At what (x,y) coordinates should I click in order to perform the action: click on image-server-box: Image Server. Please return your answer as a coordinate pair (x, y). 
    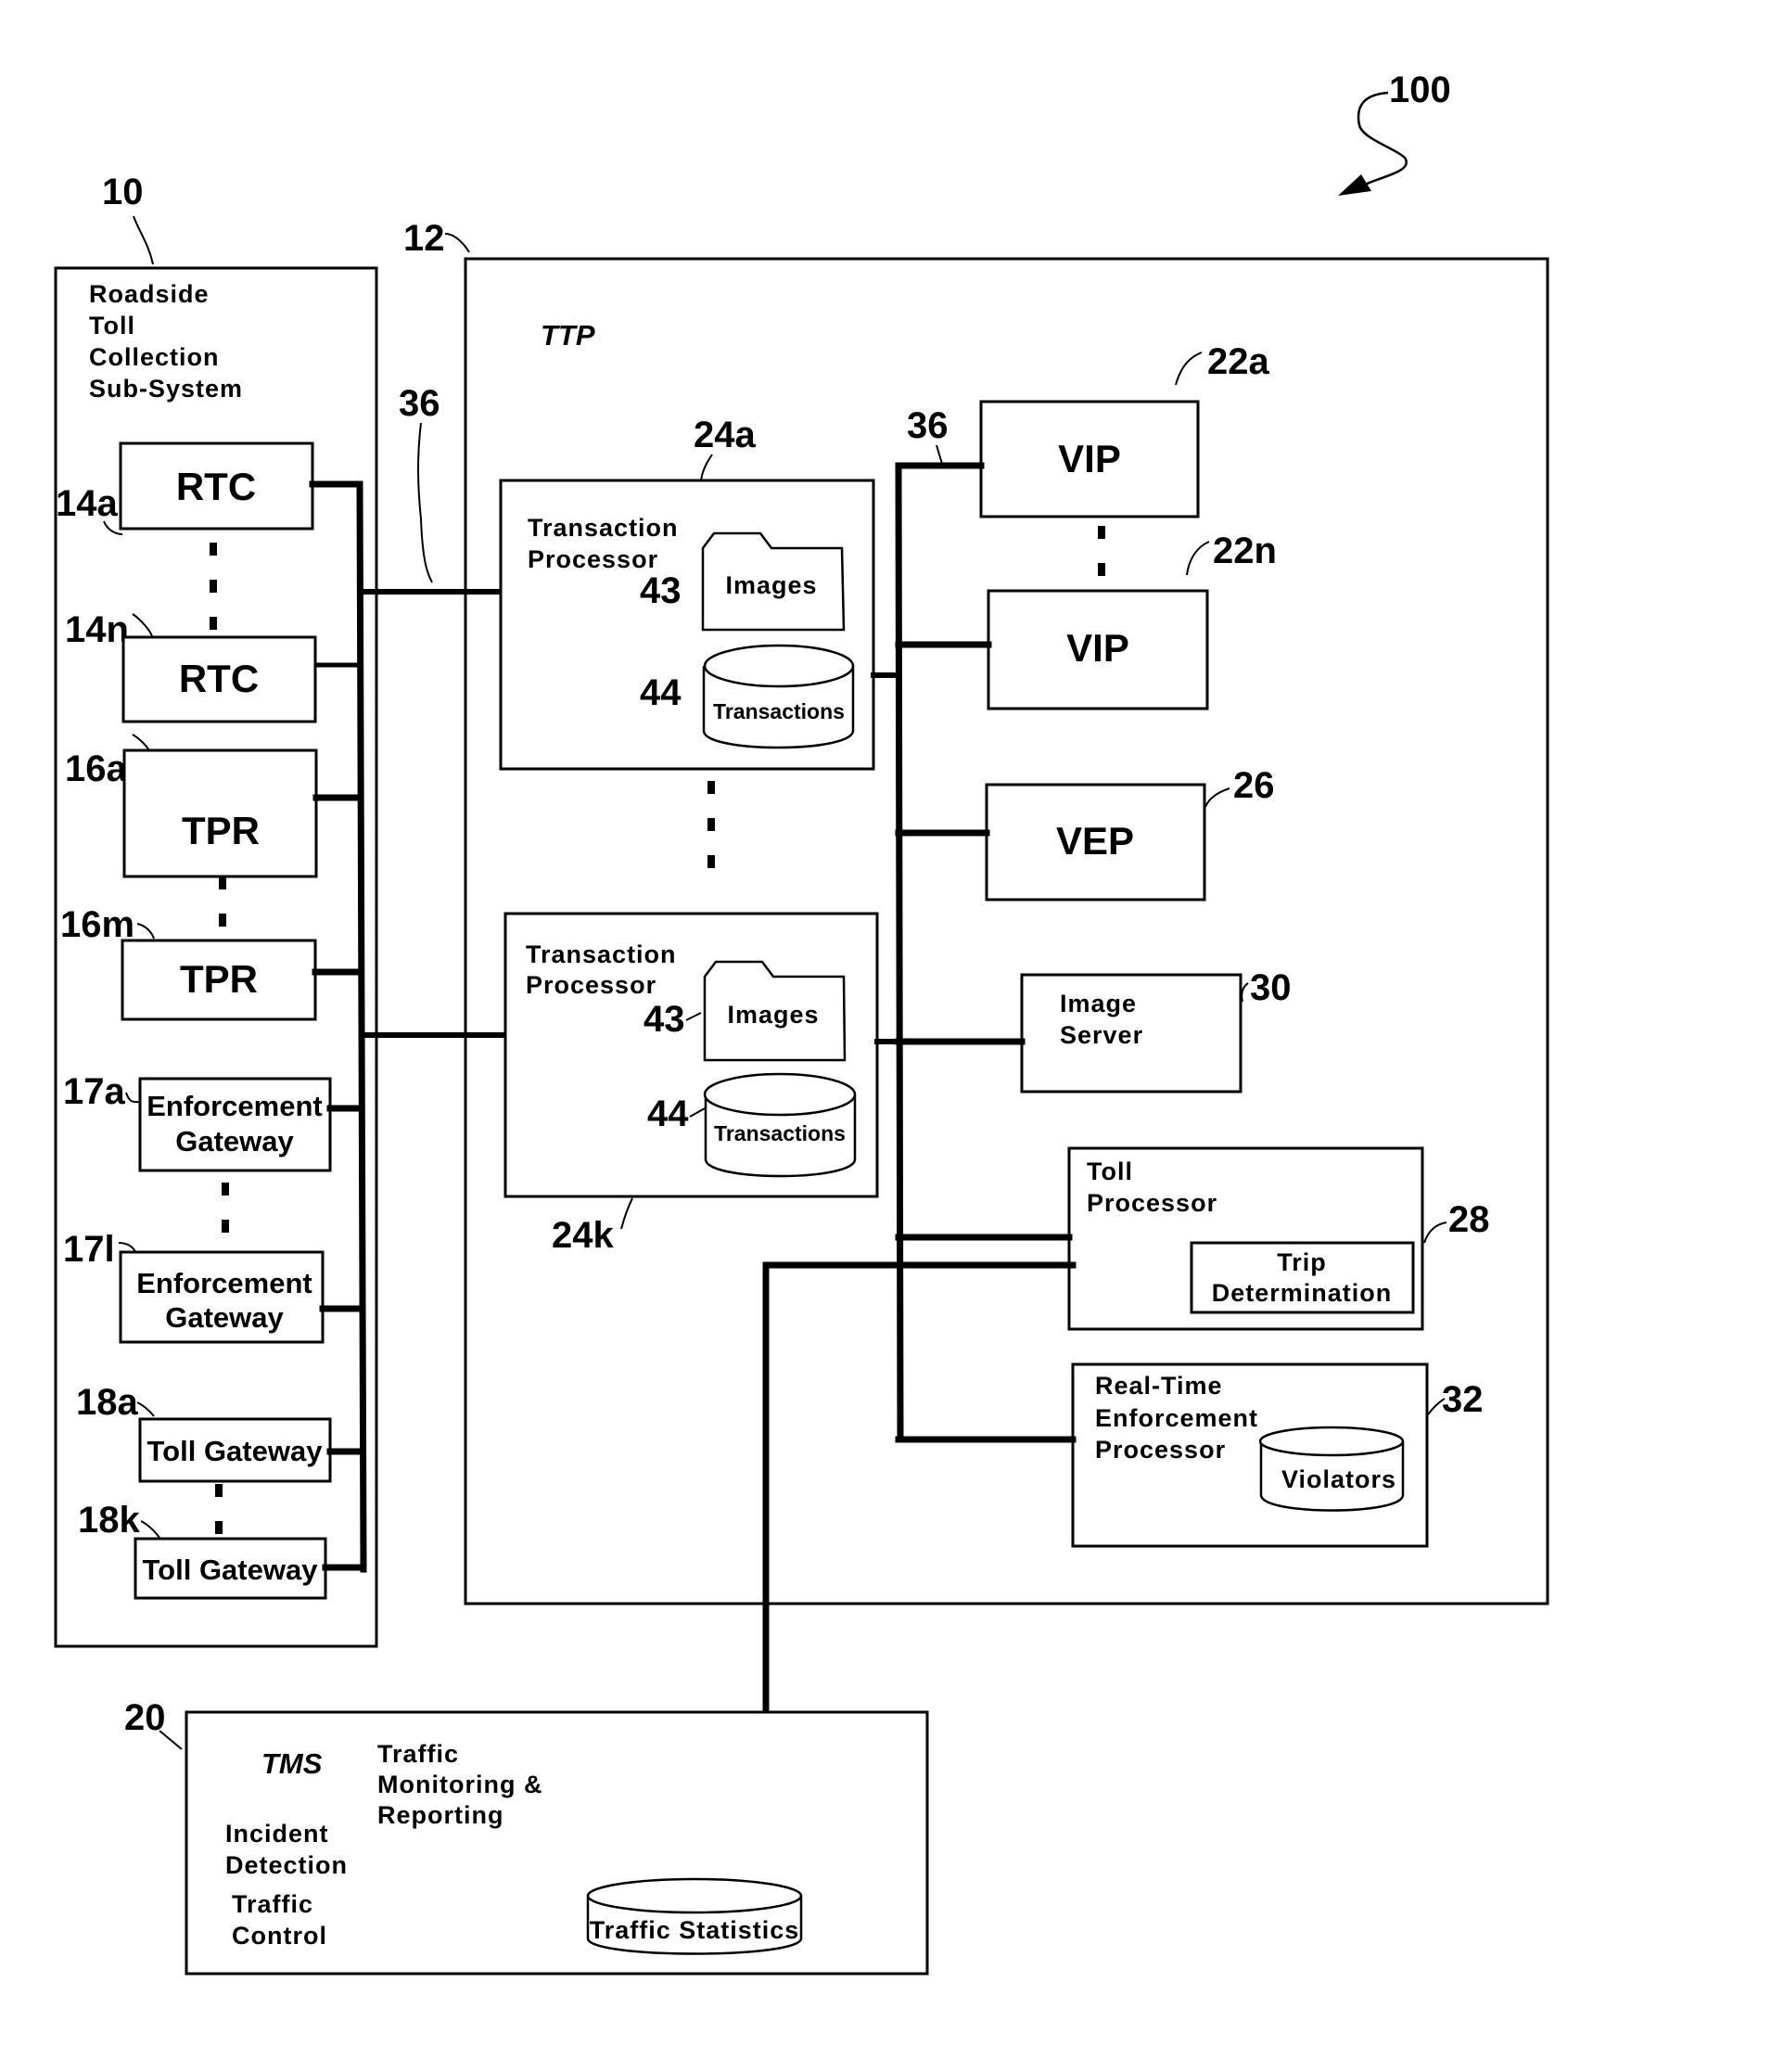
    Looking at the image, I should click on (1131, 1033).